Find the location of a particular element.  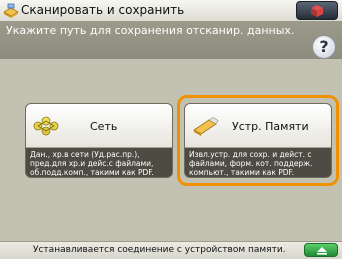

network-option-header: Сеть is located at coordinates (99, 126).